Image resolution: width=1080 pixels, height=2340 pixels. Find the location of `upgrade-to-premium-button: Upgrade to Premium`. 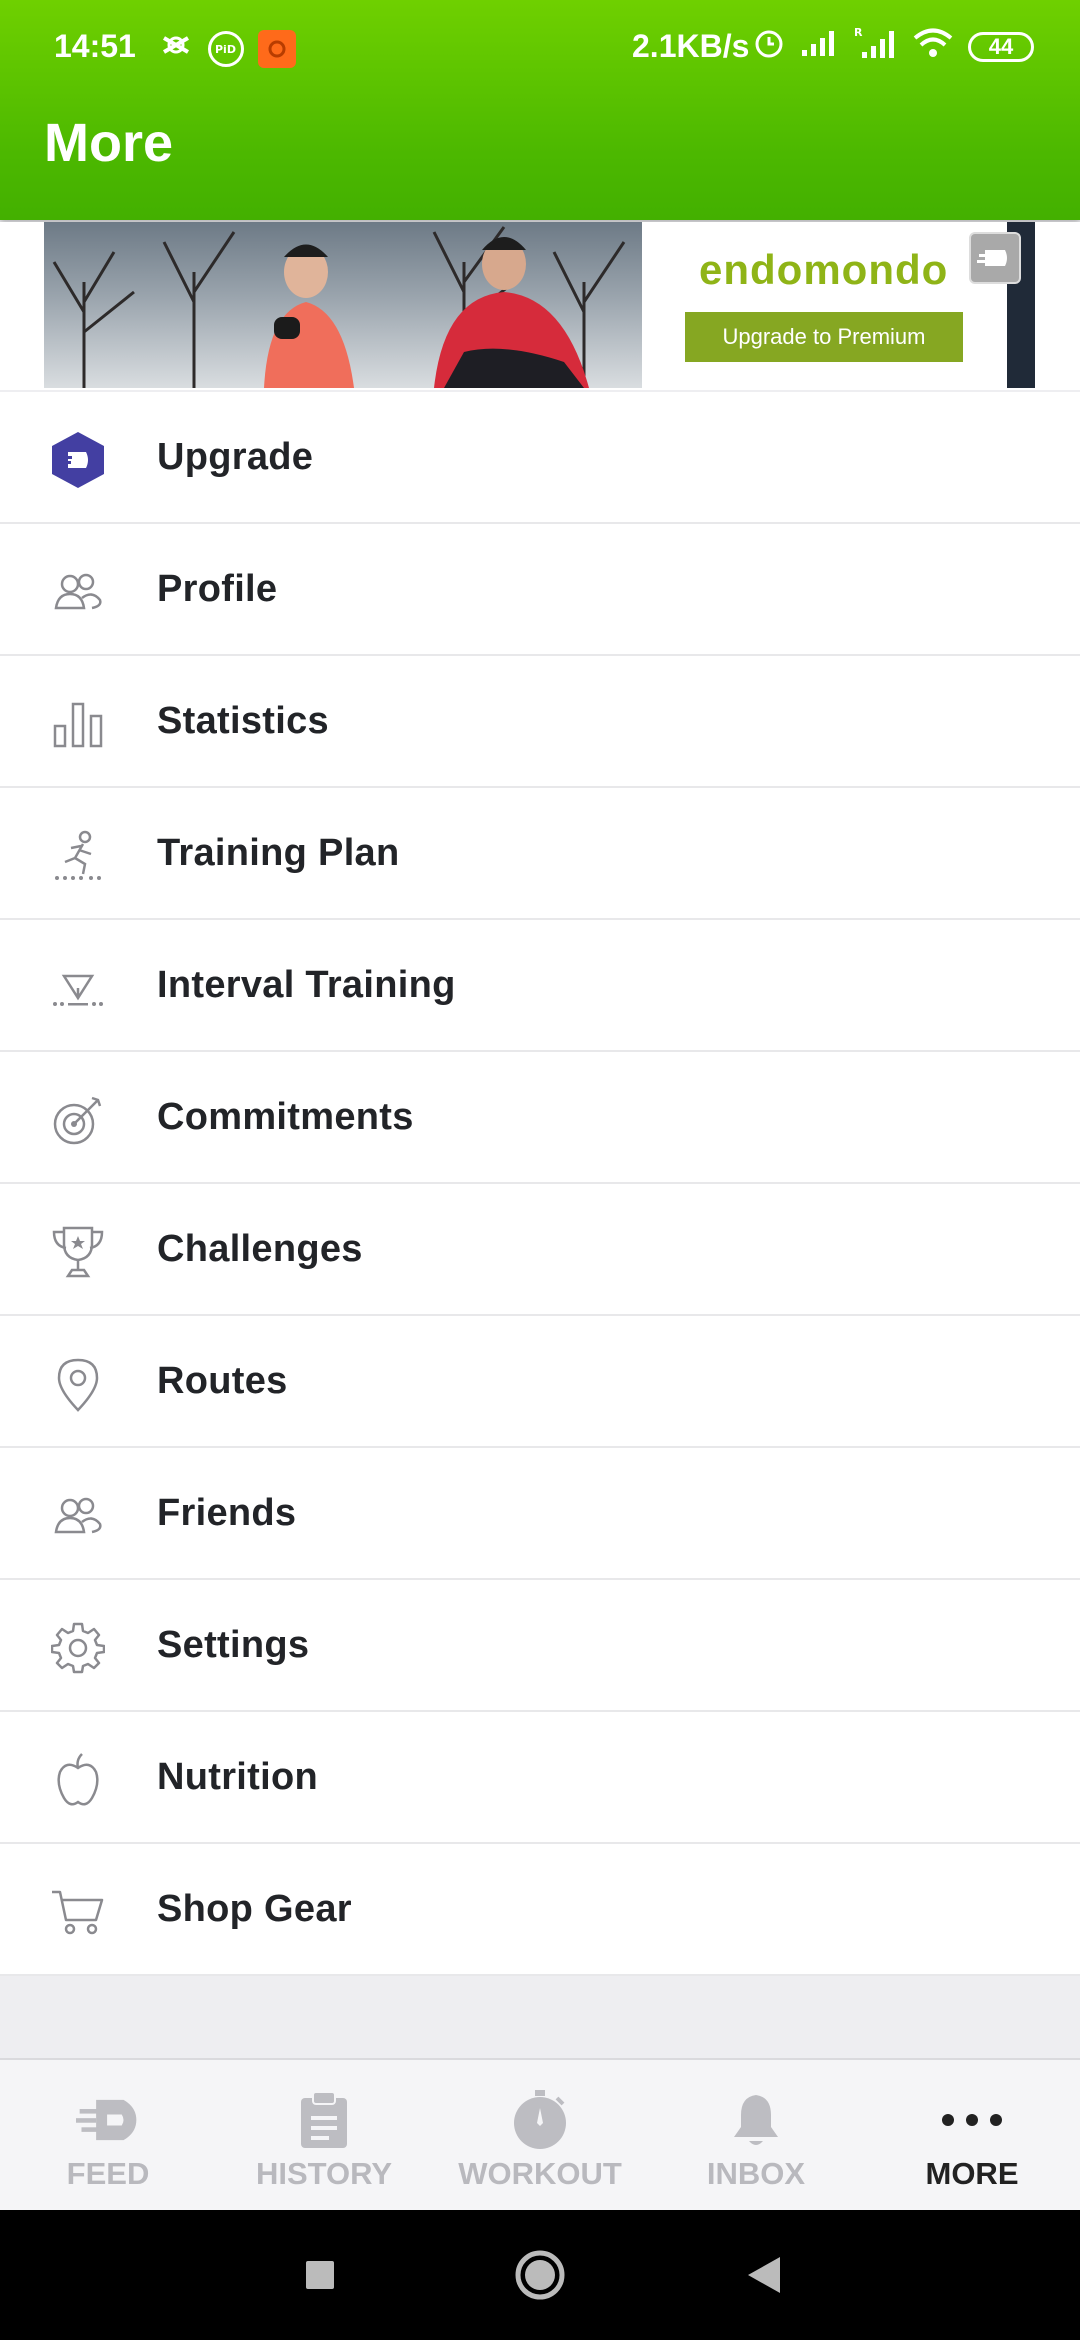

upgrade-to-premium-button: Upgrade to Premium is located at coordinates (824, 337).